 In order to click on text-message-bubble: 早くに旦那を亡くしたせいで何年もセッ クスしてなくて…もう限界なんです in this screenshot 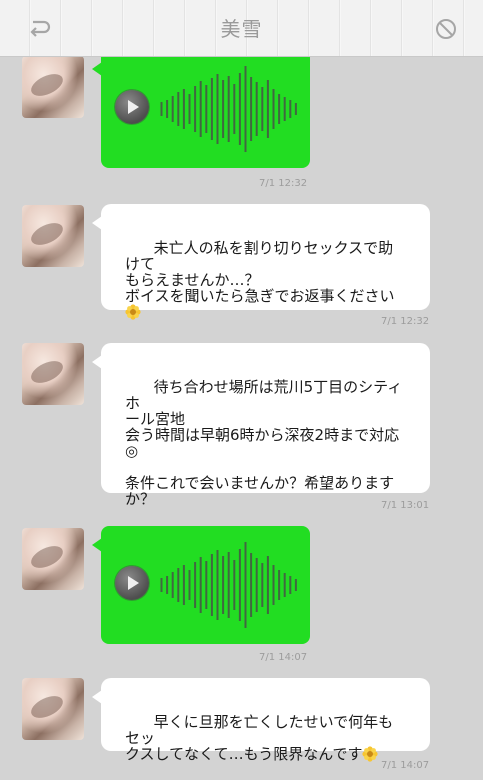, I will do `click(261, 720)`.